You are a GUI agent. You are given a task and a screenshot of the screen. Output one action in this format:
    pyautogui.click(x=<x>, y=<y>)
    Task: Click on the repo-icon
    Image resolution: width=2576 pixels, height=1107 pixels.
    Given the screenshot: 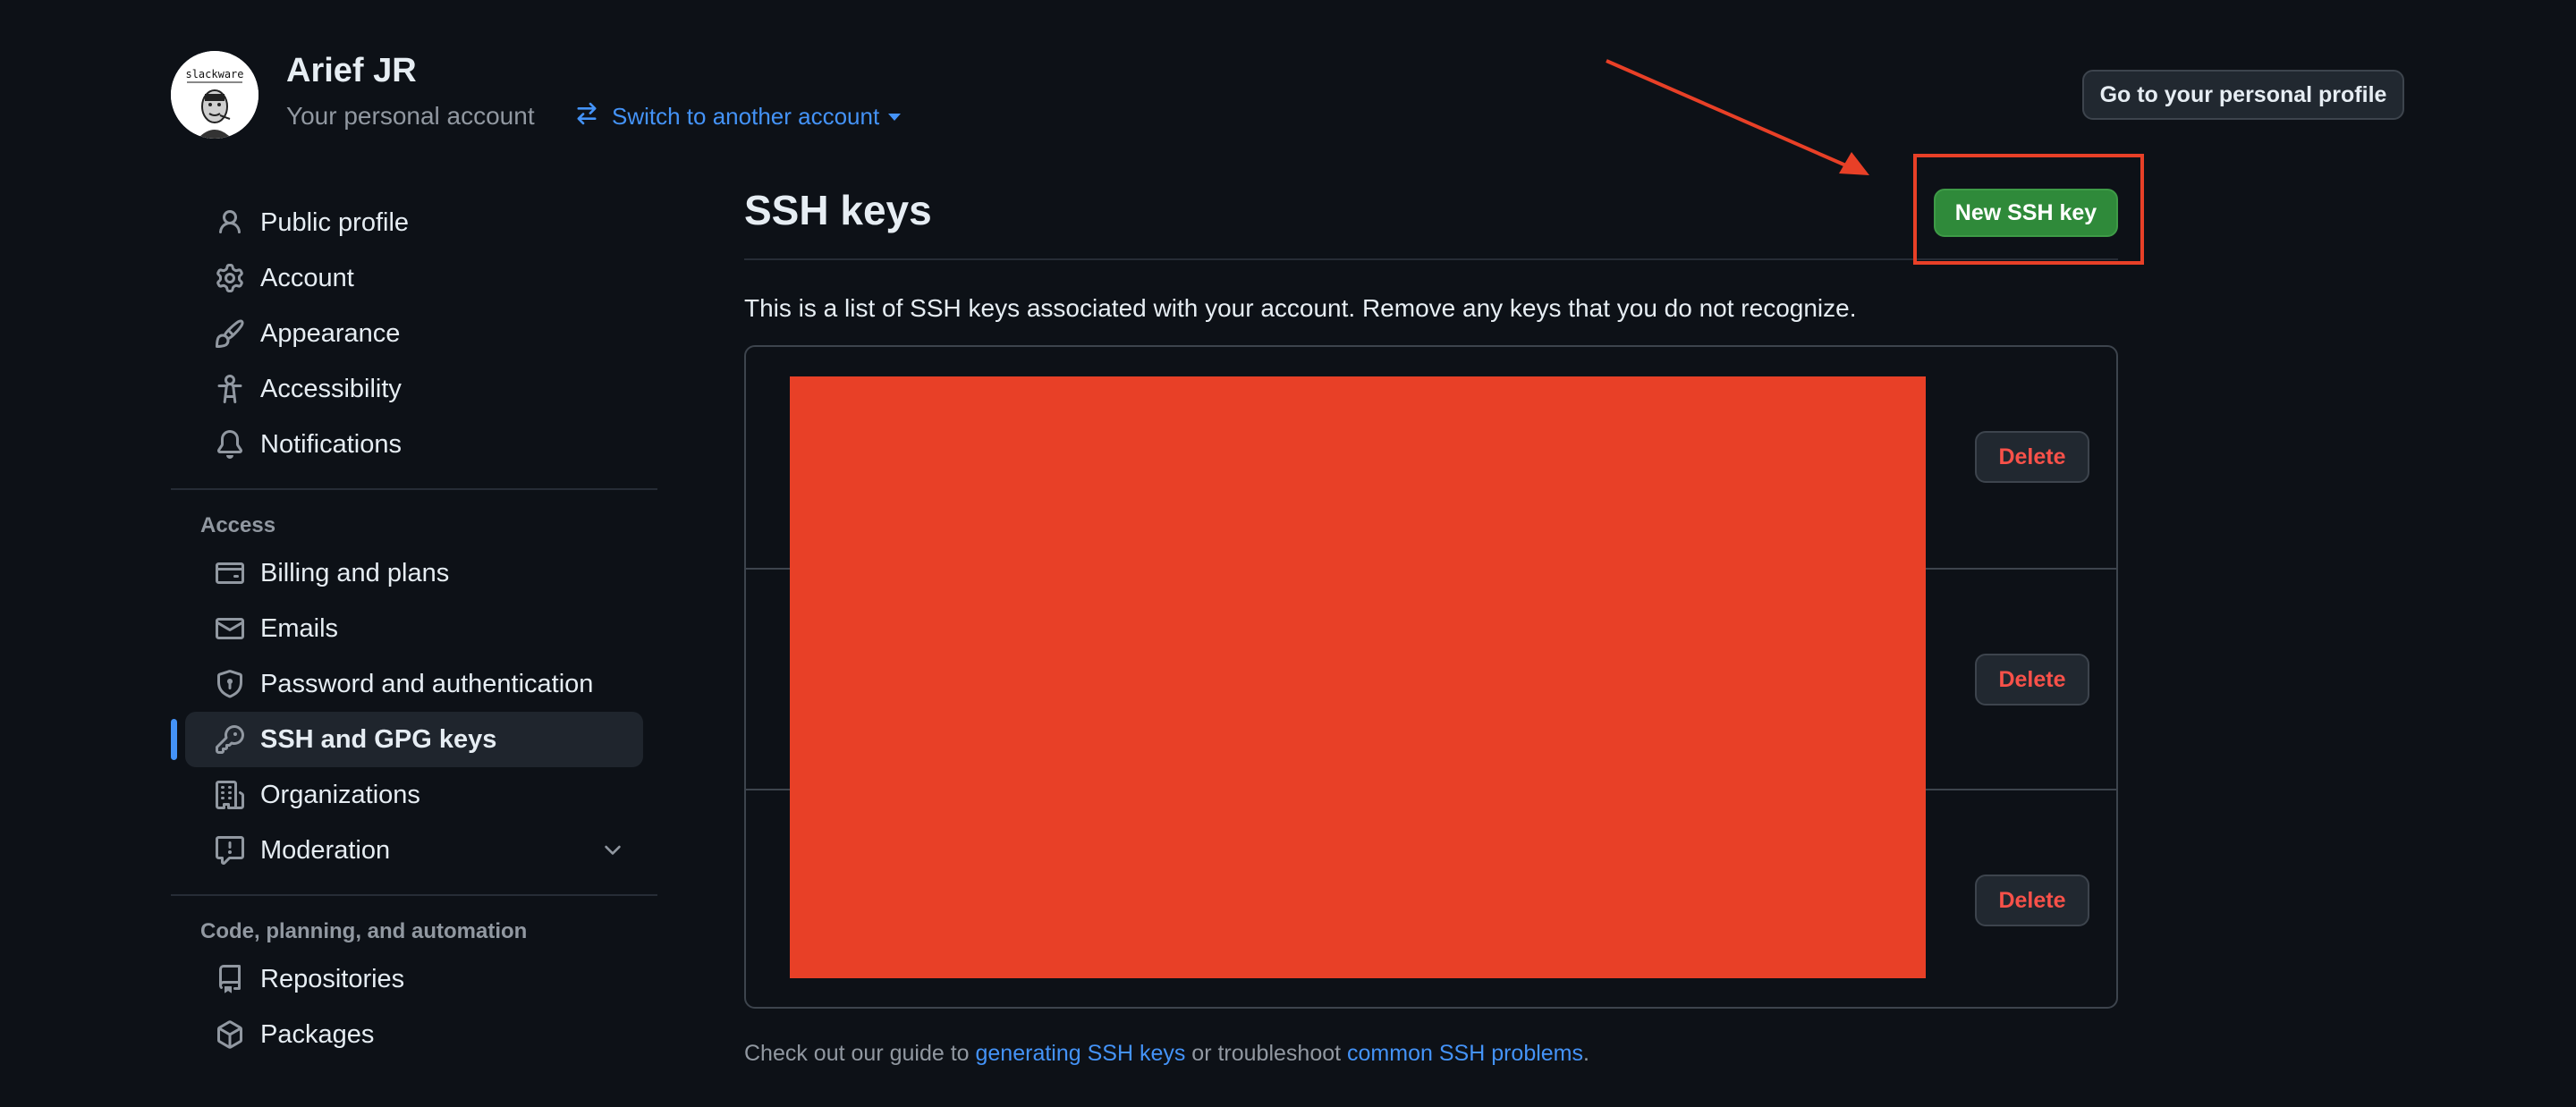 What is the action you would take?
    pyautogui.click(x=230, y=979)
    